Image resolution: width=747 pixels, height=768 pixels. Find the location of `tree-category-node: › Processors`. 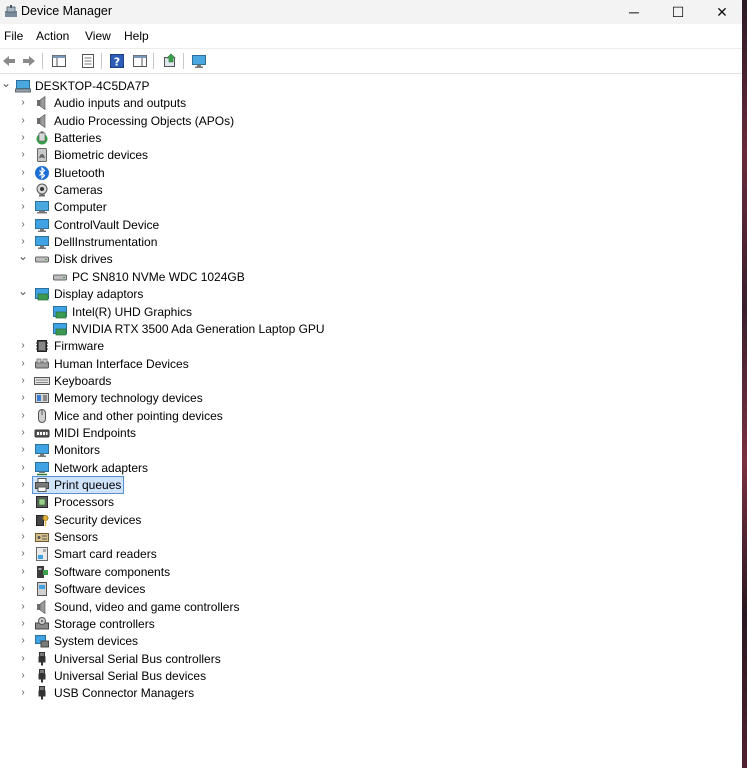

tree-category-node: › Processors is located at coordinates (371, 502).